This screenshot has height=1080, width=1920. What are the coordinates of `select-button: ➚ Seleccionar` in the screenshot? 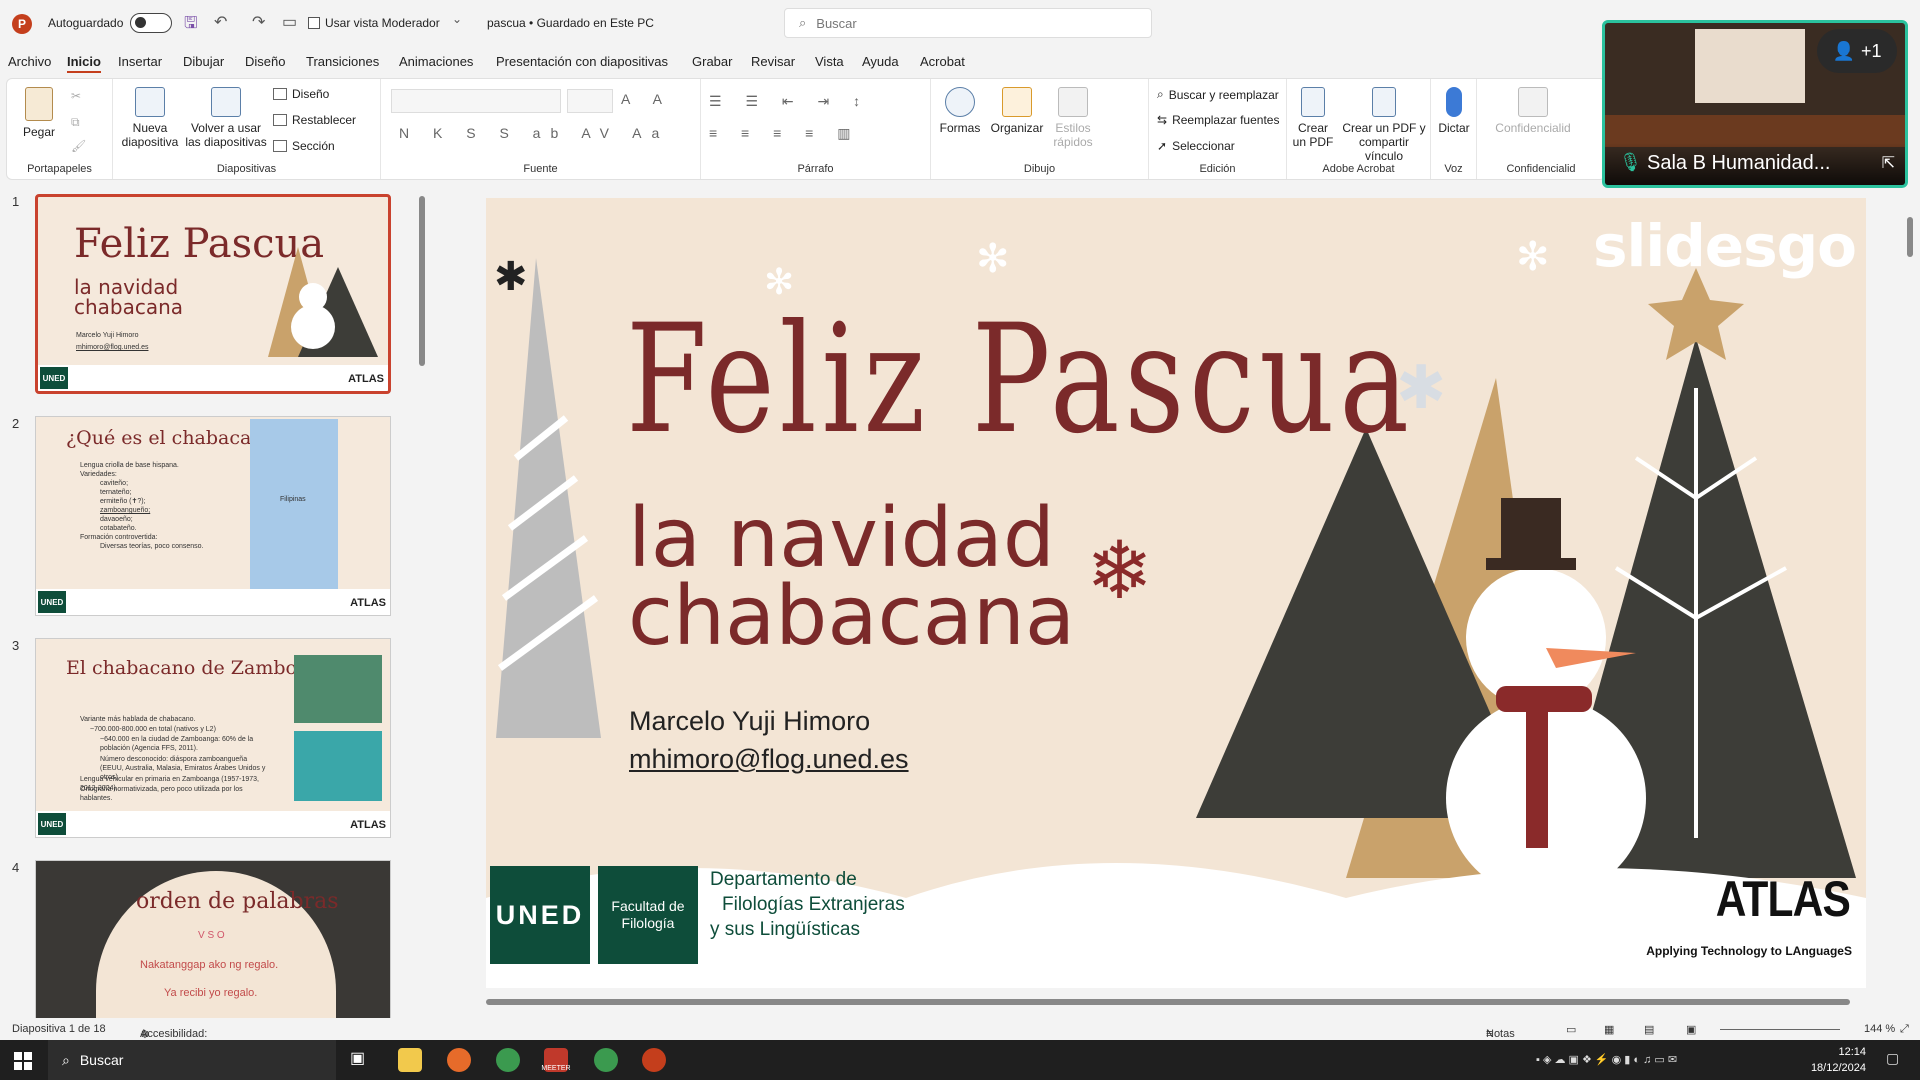 It's located at (1196, 146).